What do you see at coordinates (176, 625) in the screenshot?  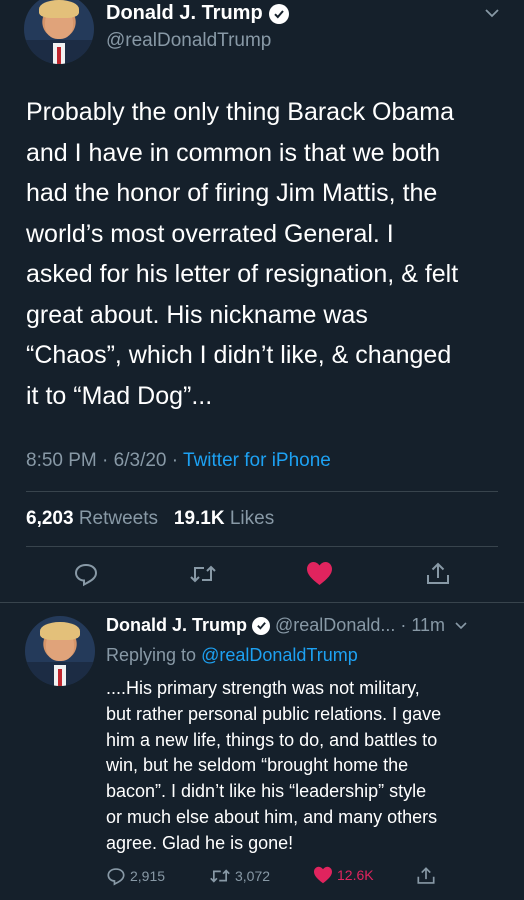 I see `reply-display-name: Donald J. Trump` at bounding box center [176, 625].